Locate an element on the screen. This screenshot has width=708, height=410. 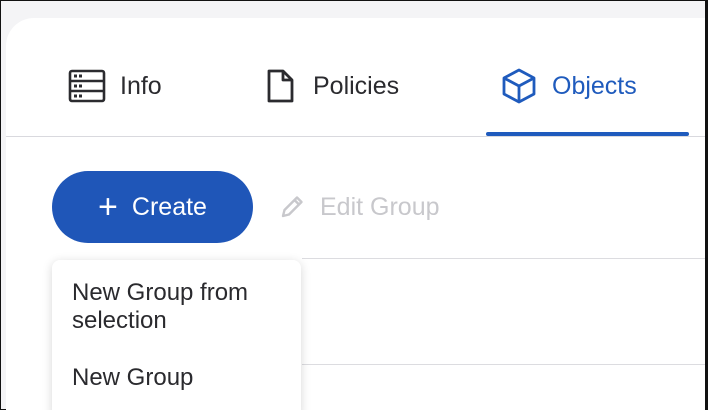
active-tab-indicator is located at coordinates (587, 134).